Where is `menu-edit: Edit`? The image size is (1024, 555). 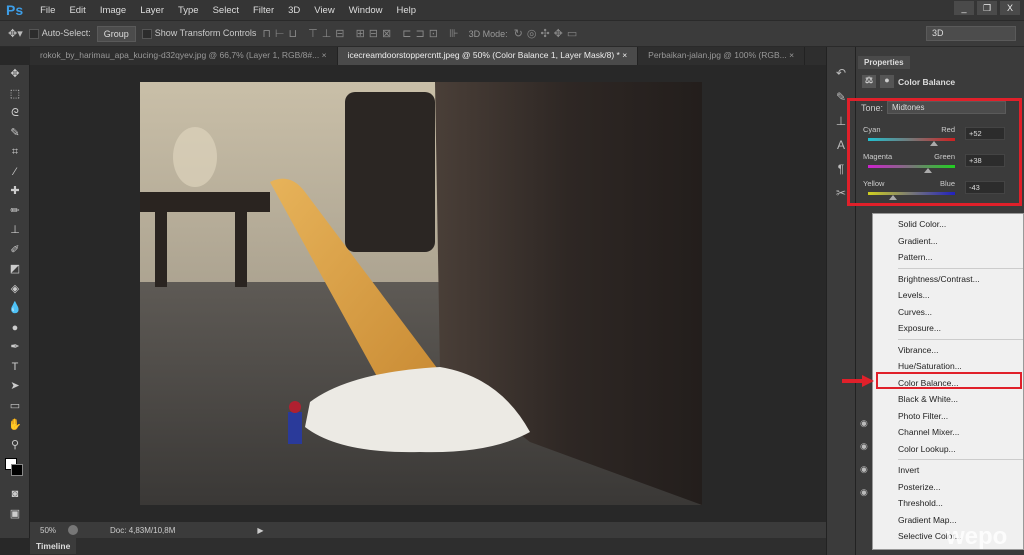
menu-edit: Edit is located at coordinates (77, 10).